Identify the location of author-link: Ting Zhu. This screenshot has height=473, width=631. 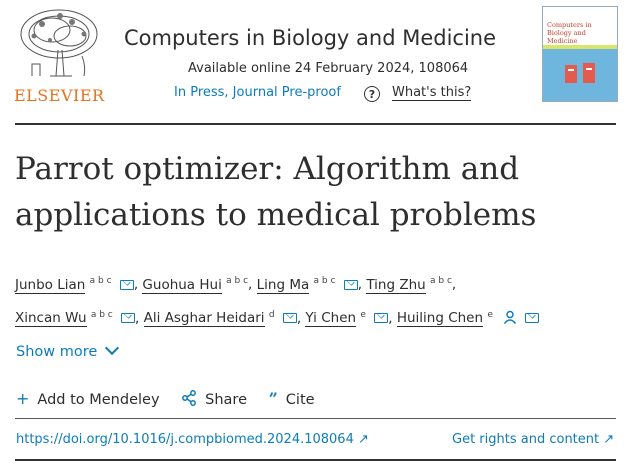
(396, 285).